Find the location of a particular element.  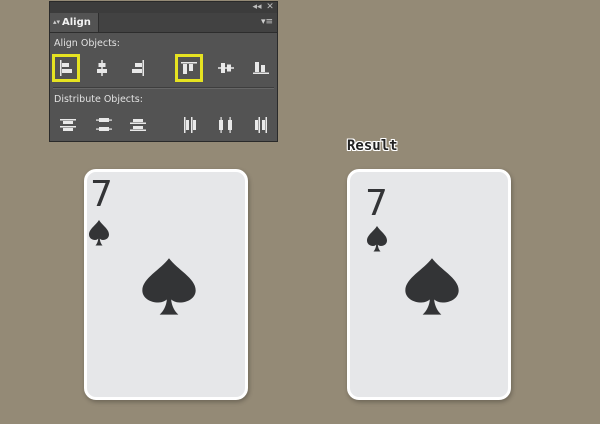

tab-toggle-icon: ▴▾ is located at coordinates (57, 22).